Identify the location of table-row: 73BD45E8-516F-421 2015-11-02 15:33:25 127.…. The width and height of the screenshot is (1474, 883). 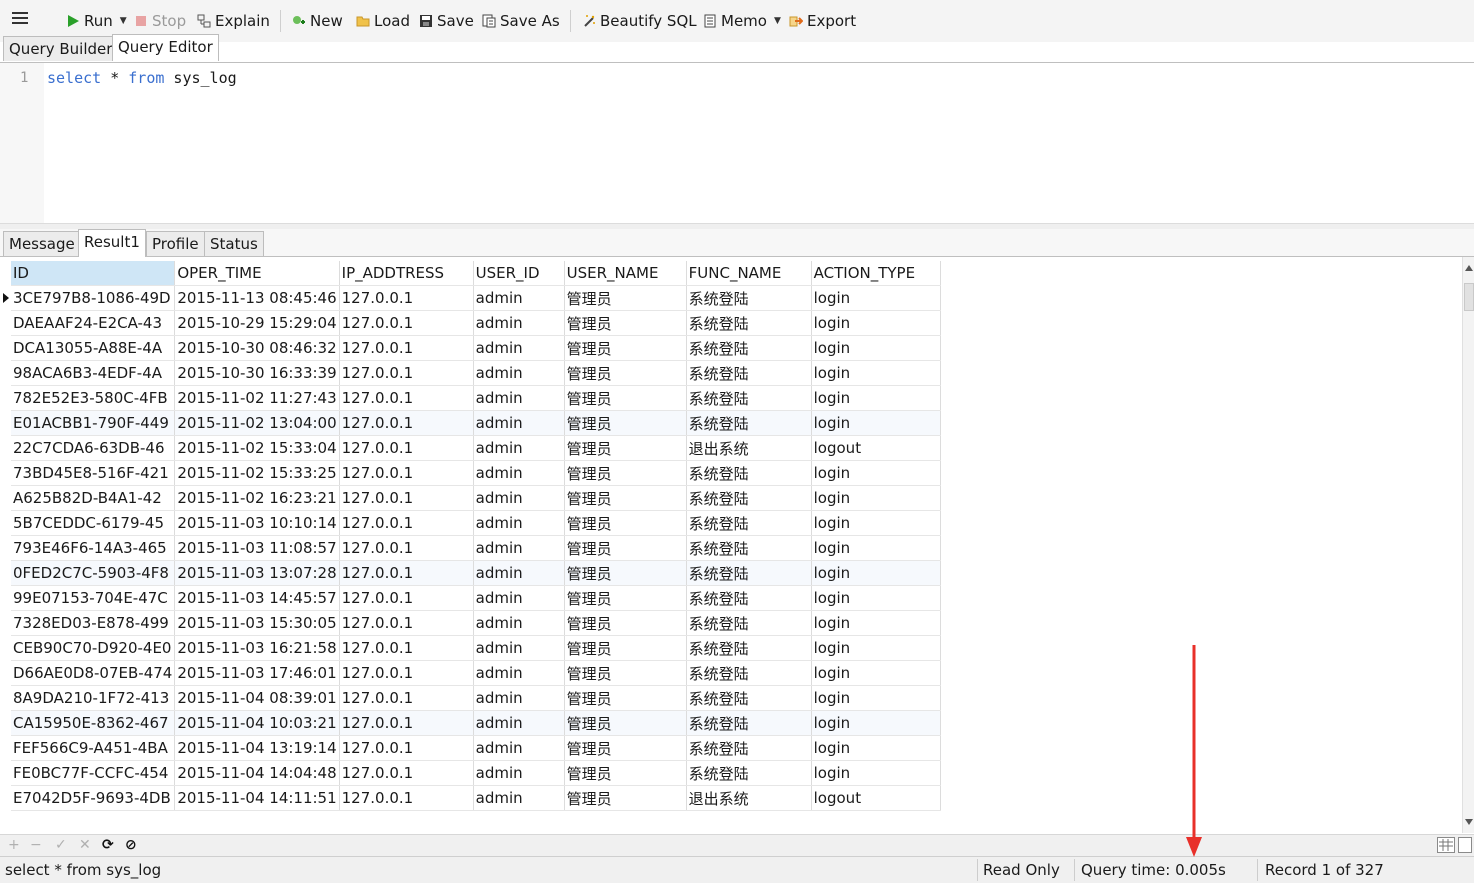
(476, 473).